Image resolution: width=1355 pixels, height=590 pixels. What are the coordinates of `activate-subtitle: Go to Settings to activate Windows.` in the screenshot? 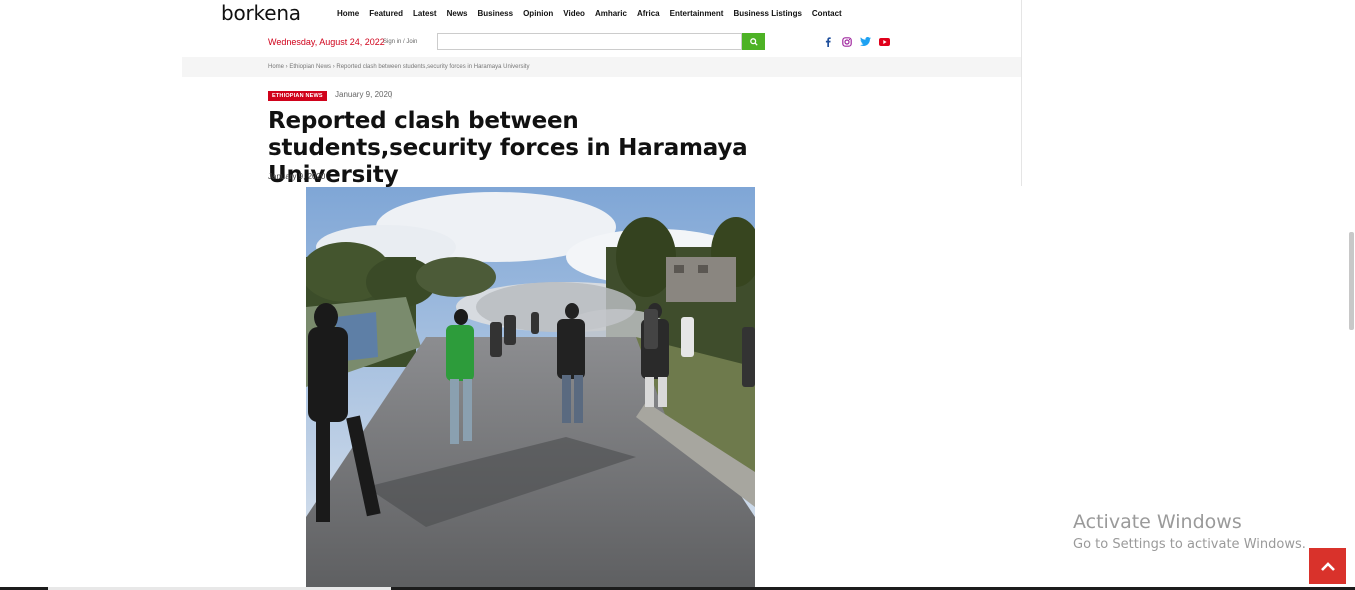 It's located at (1189, 544).